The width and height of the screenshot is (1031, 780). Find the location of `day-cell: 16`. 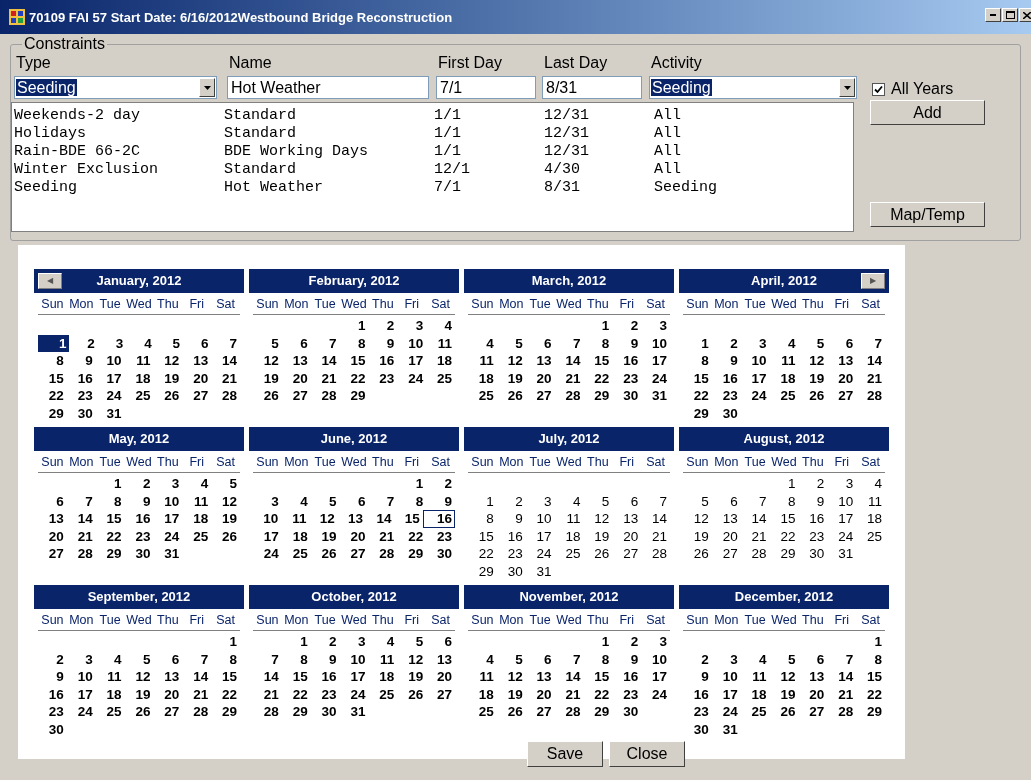

day-cell: 16 is located at coordinates (632, 677).